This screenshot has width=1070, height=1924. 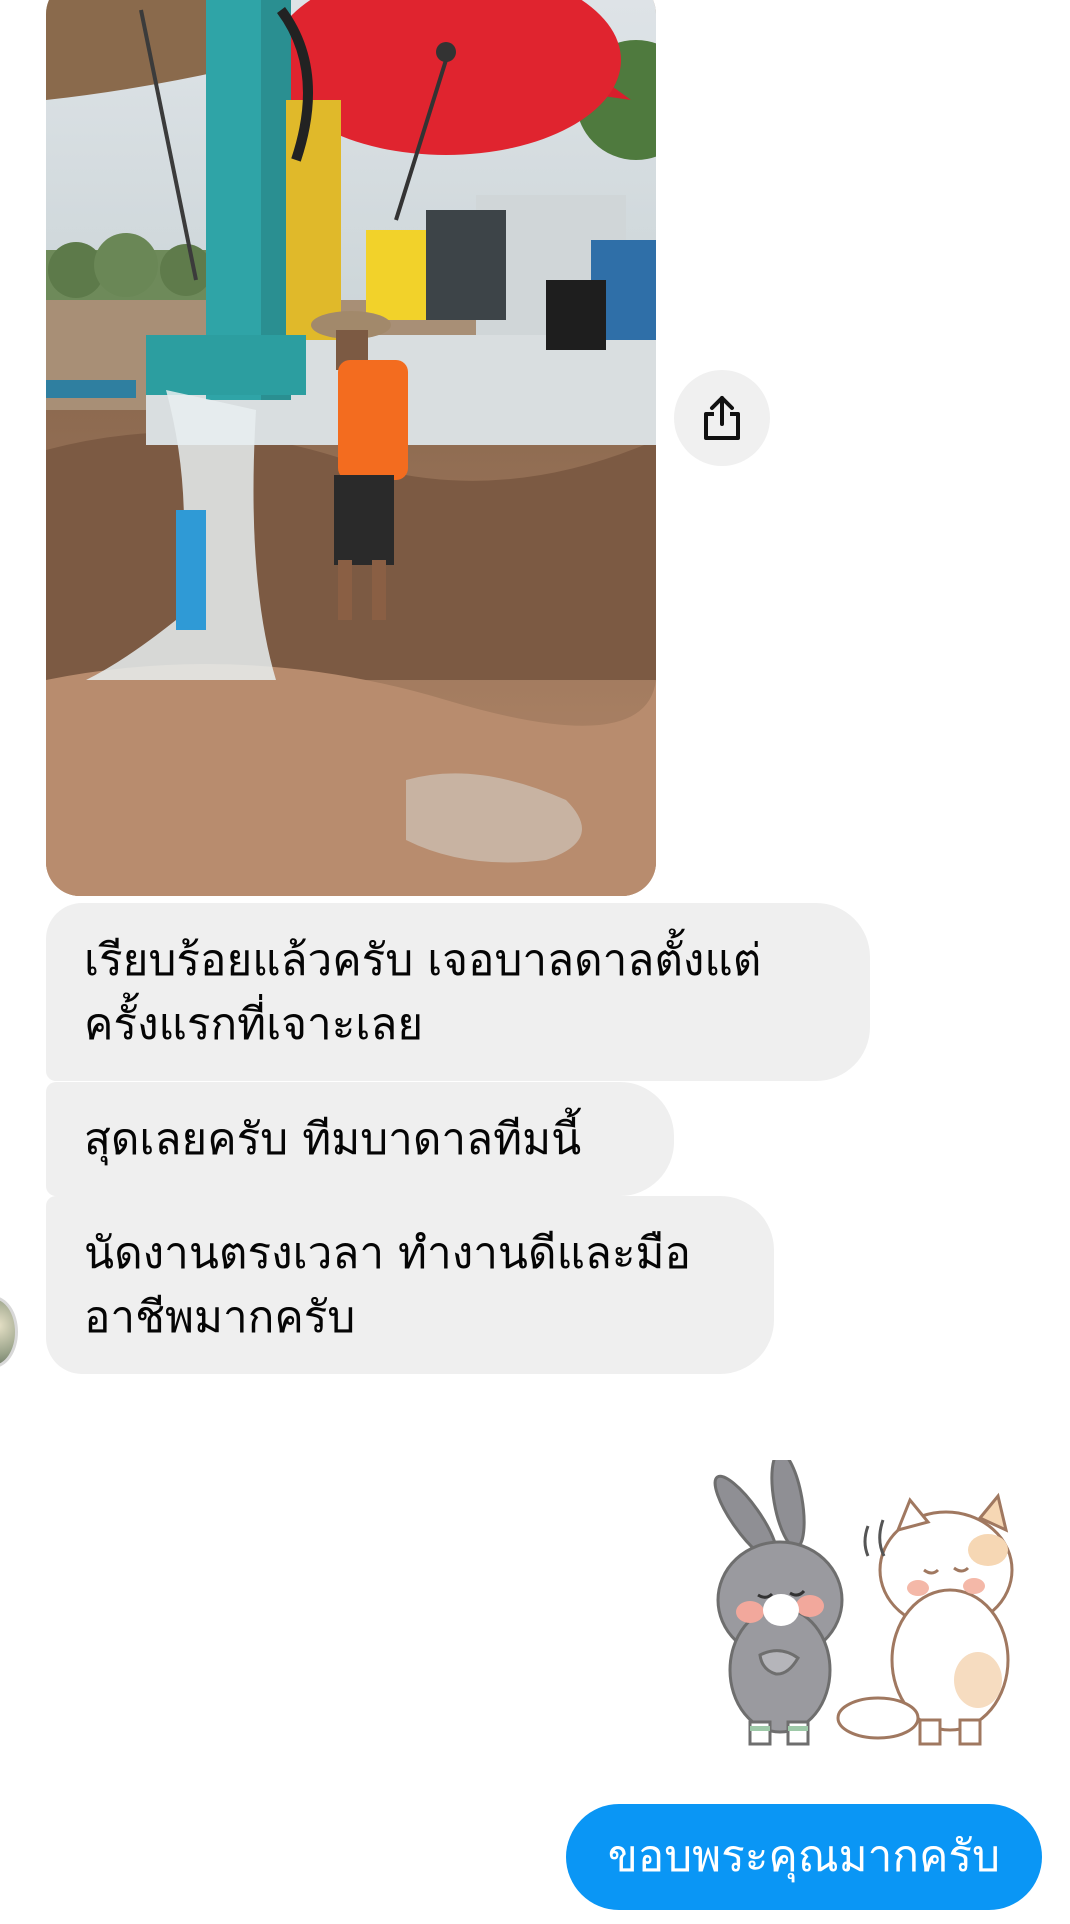 What do you see at coordinates (803, 1857) in the screenshot?
I see `outgoing-message: ขอบพระคุณมากครับ` at bounding box center [803, 1857].